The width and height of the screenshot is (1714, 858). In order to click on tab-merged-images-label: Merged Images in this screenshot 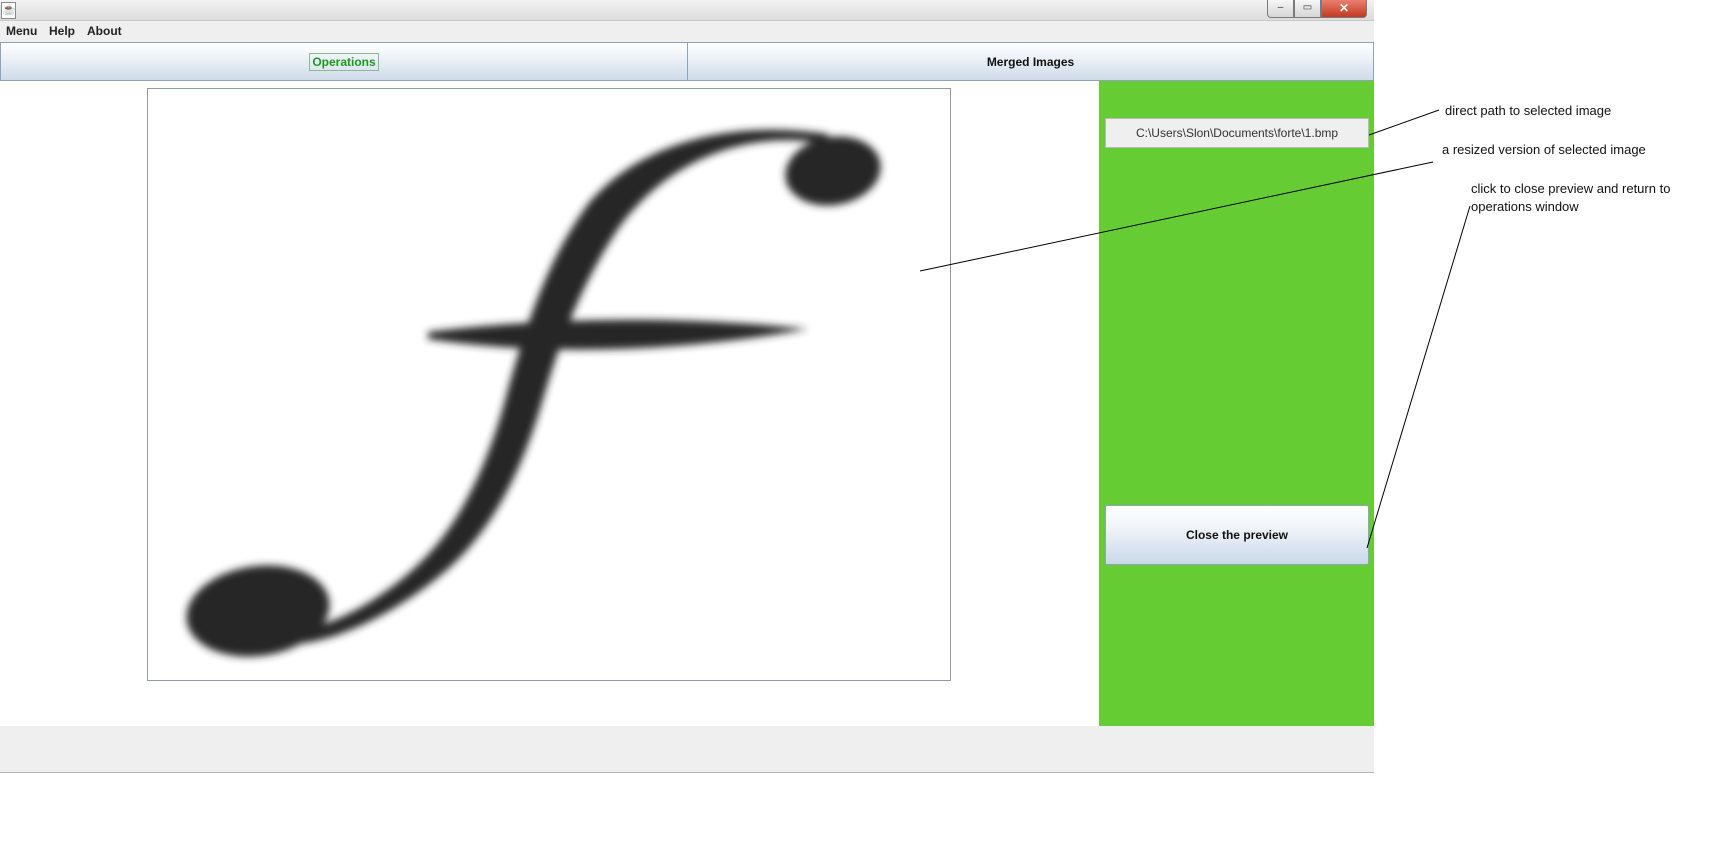, I will do `click(1030, 61)`.